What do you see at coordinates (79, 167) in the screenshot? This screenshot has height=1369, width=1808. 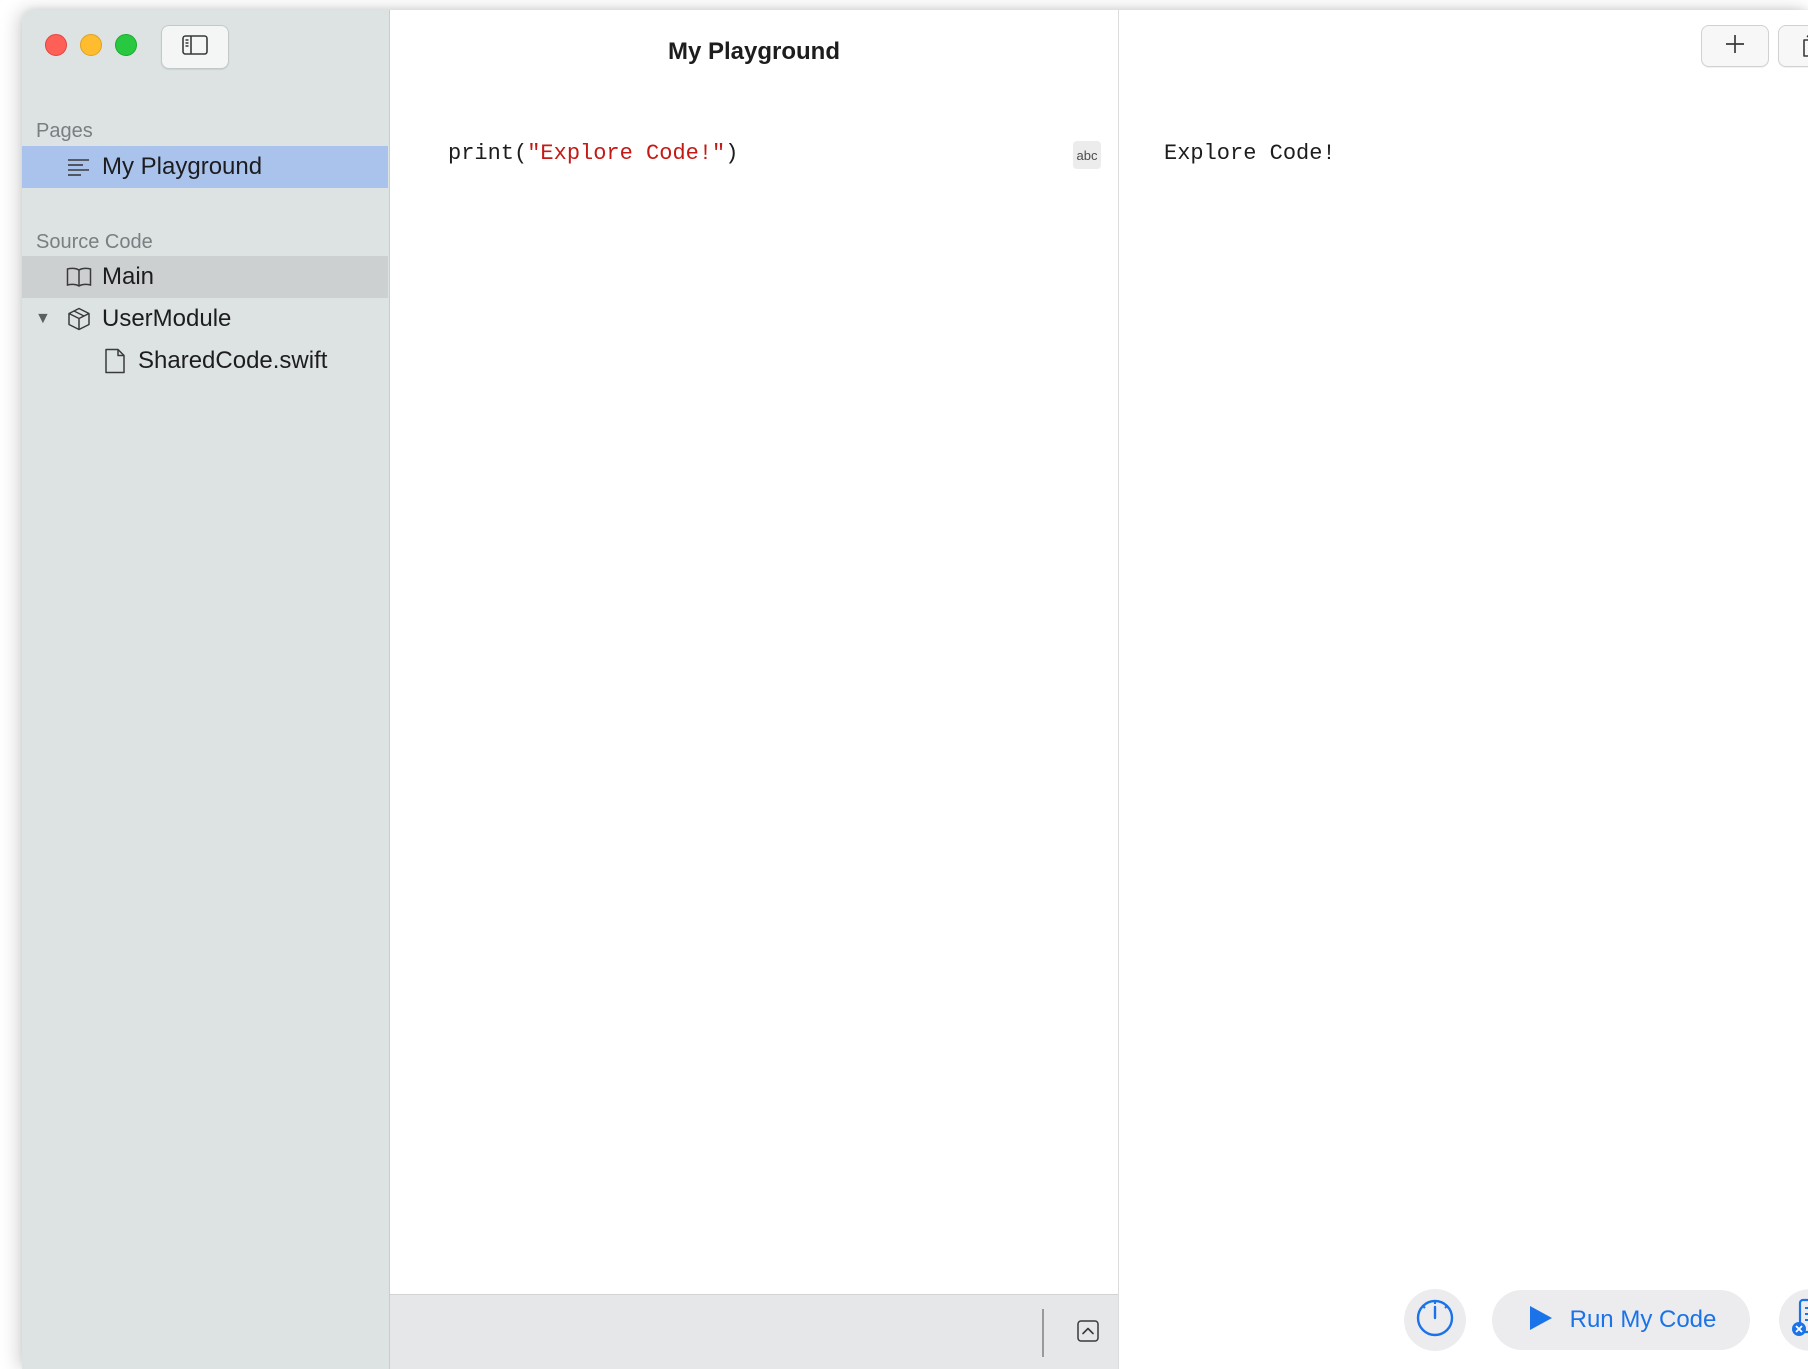 I see `lines-page-icon` at bounding box center [79, 167].